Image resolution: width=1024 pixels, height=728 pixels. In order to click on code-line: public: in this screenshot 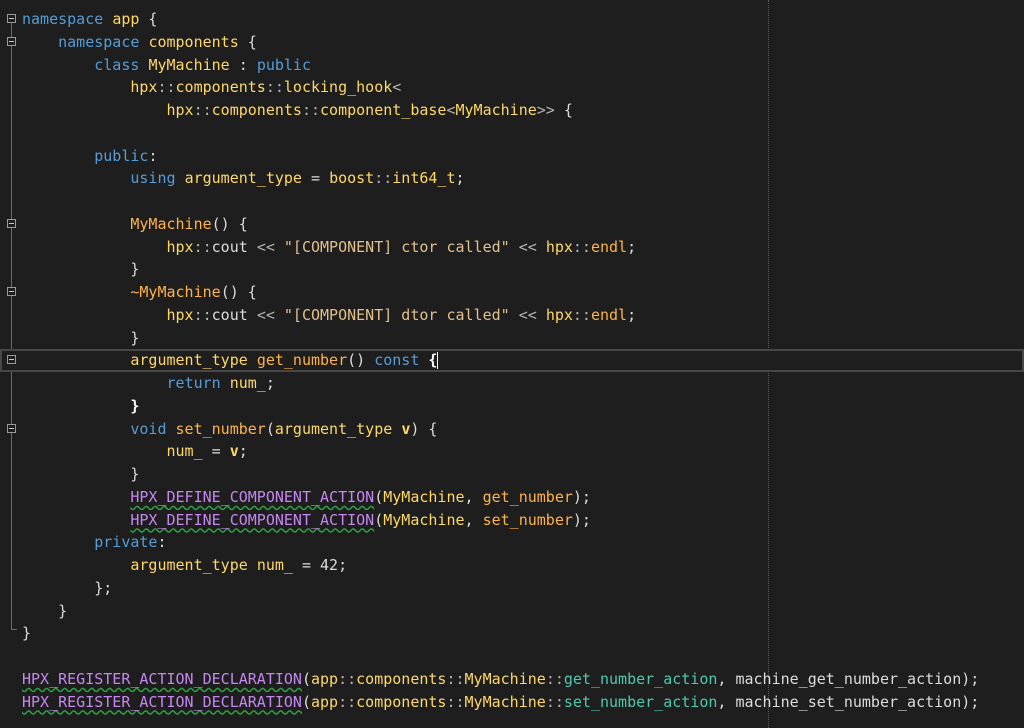, I will do `click(512, 156)`.